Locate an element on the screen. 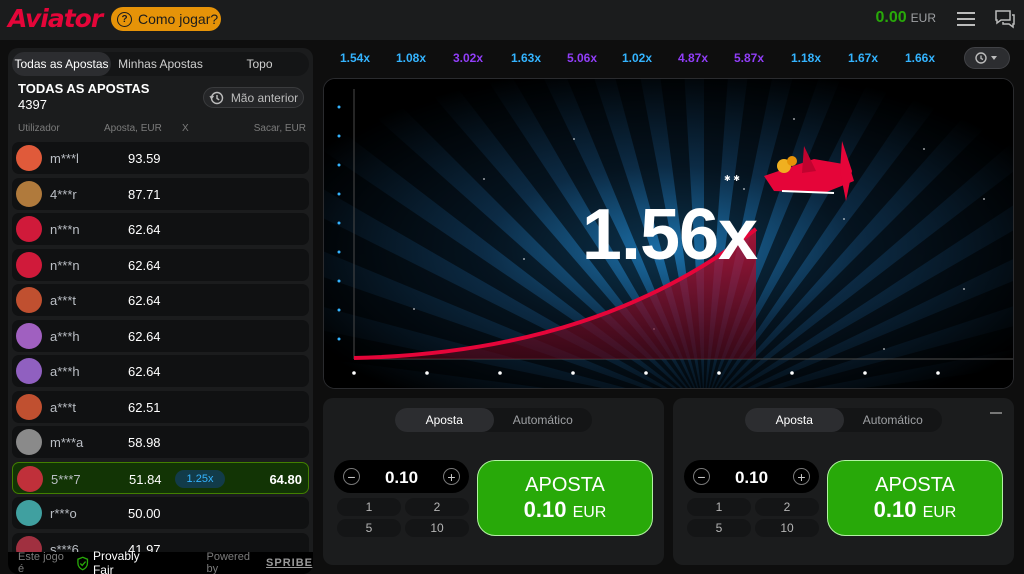 The height and width of the screenshot is (574, 1024). history-multiplier: 5.06x is located at coordinates (582, 58).